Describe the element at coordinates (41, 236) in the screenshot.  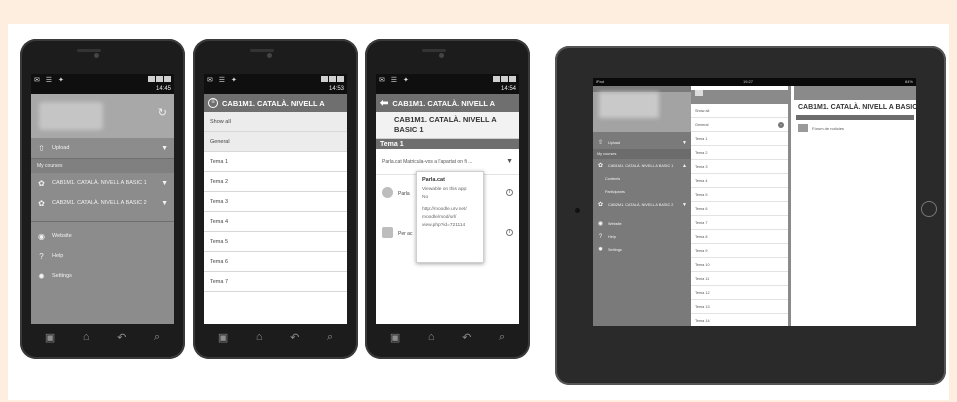
I see `globe-icon: ◉` at that location.